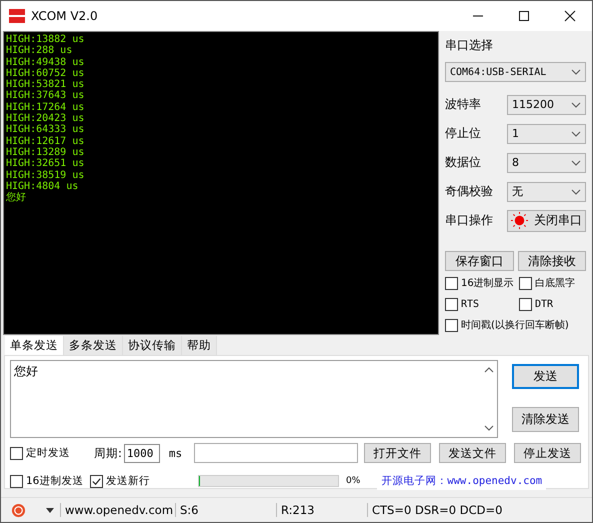 This screenshot has height=523, width=593. I want to click on period-field: 1000, so click(142, 453).